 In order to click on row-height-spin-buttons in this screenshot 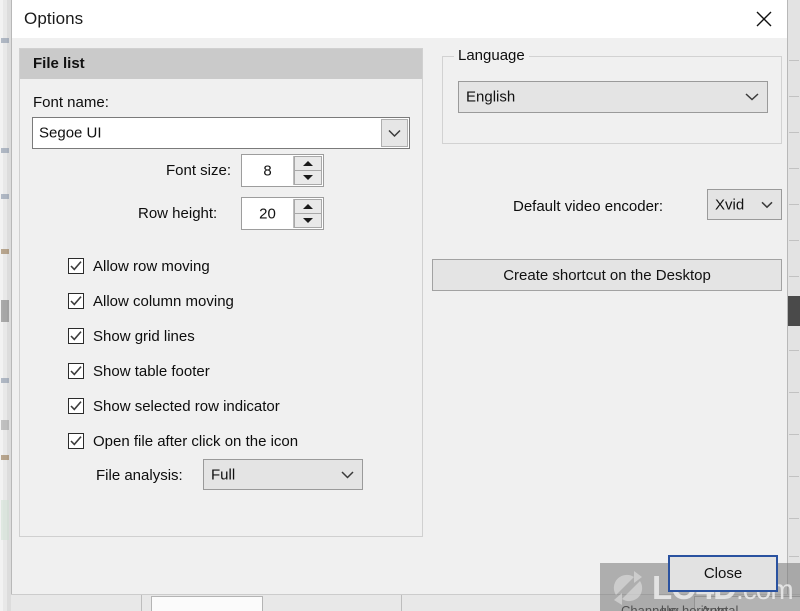, I will do `click(307, 213)`.